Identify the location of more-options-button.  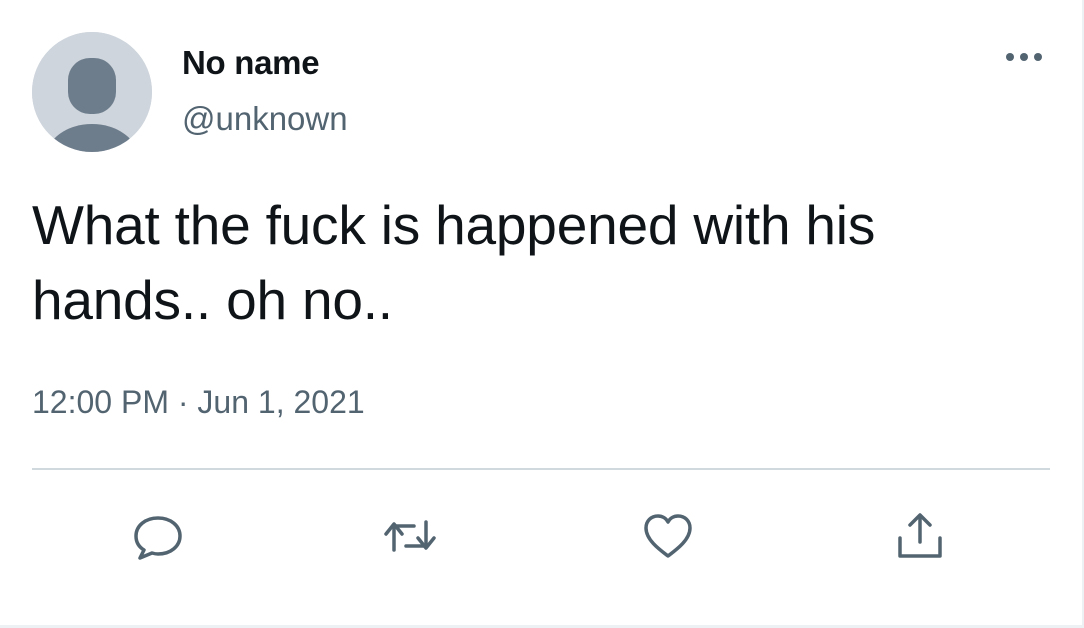
(1025, 57).